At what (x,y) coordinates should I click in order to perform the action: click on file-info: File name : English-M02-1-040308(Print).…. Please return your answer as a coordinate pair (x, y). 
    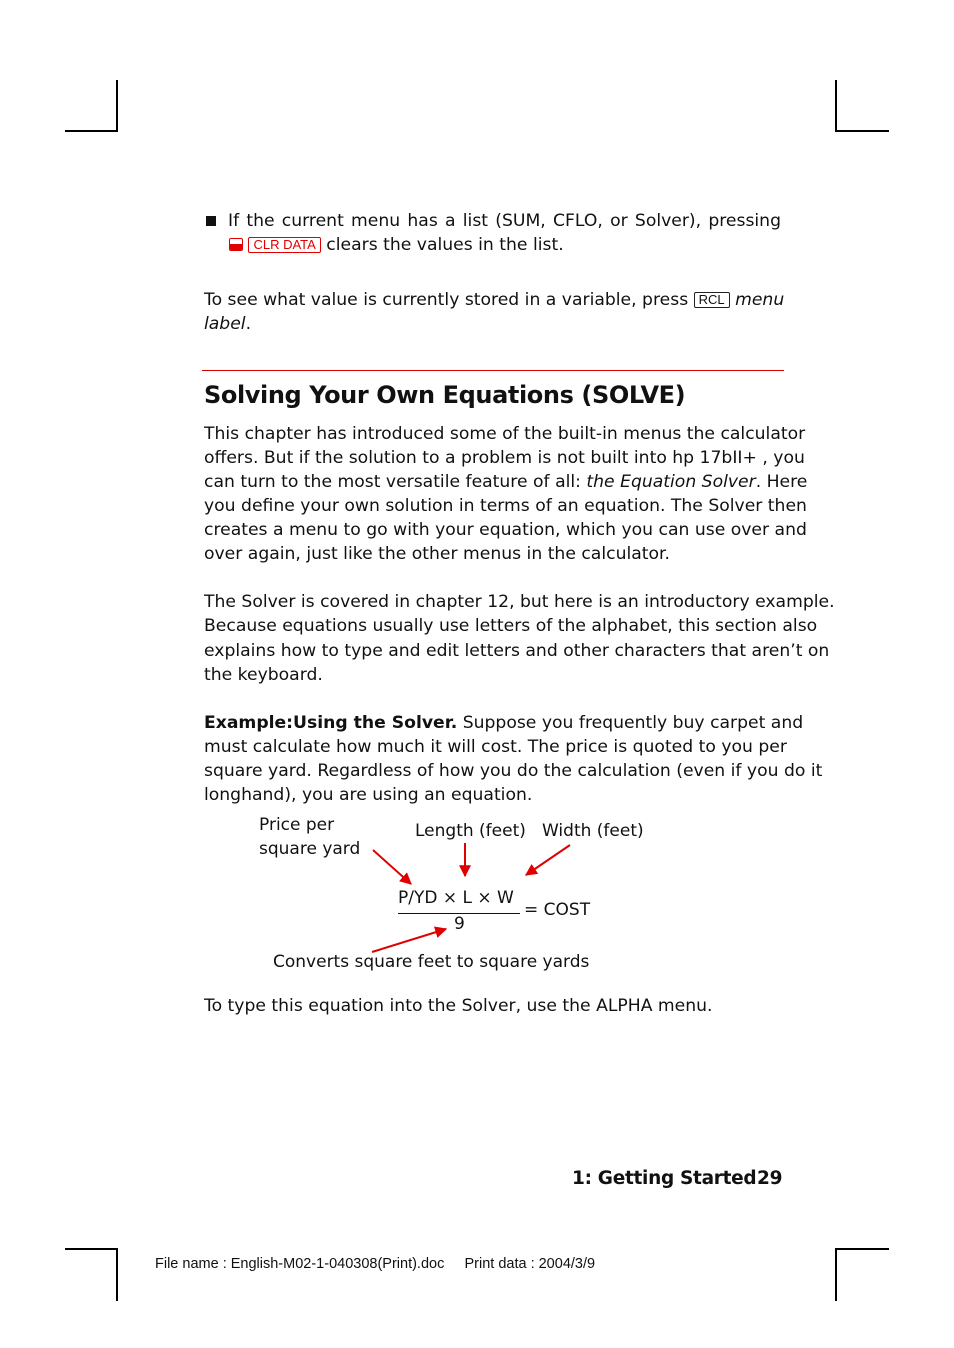
    Looking at the image, I should click on (375, 1264).